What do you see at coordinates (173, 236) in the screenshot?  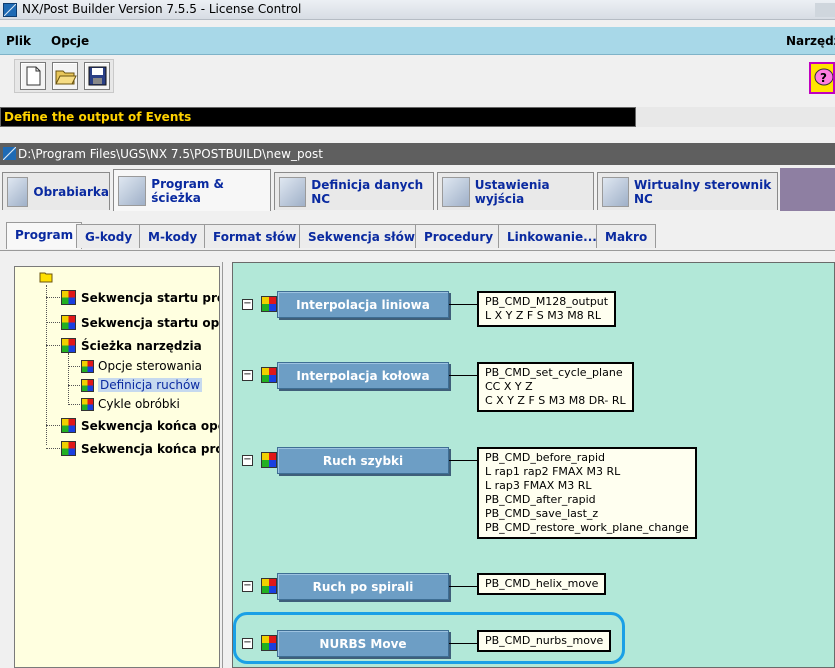 I see `subtab-m-kody: M-kody` at bounding box center [173, 236].